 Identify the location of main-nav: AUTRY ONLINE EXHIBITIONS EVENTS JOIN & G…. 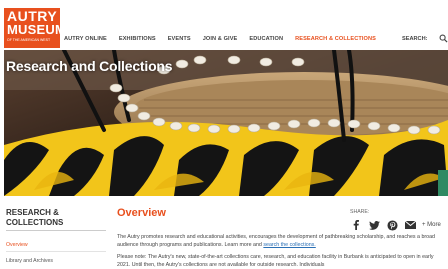
(226, 39).